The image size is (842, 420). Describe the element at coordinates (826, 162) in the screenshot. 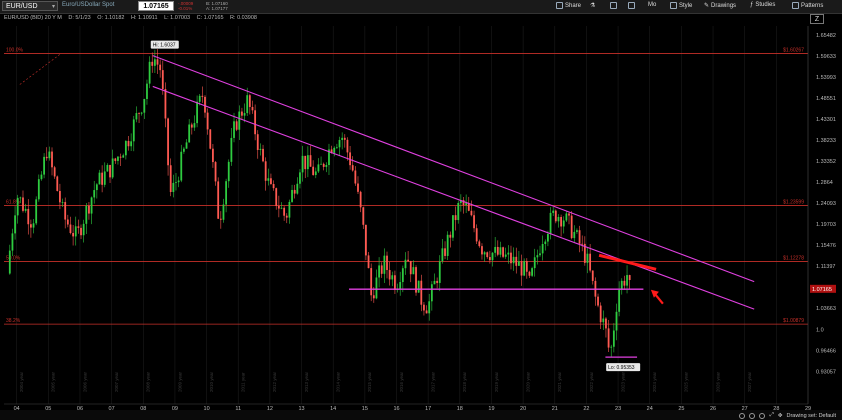

I see `price-tick-label: 1.33352` at that location.